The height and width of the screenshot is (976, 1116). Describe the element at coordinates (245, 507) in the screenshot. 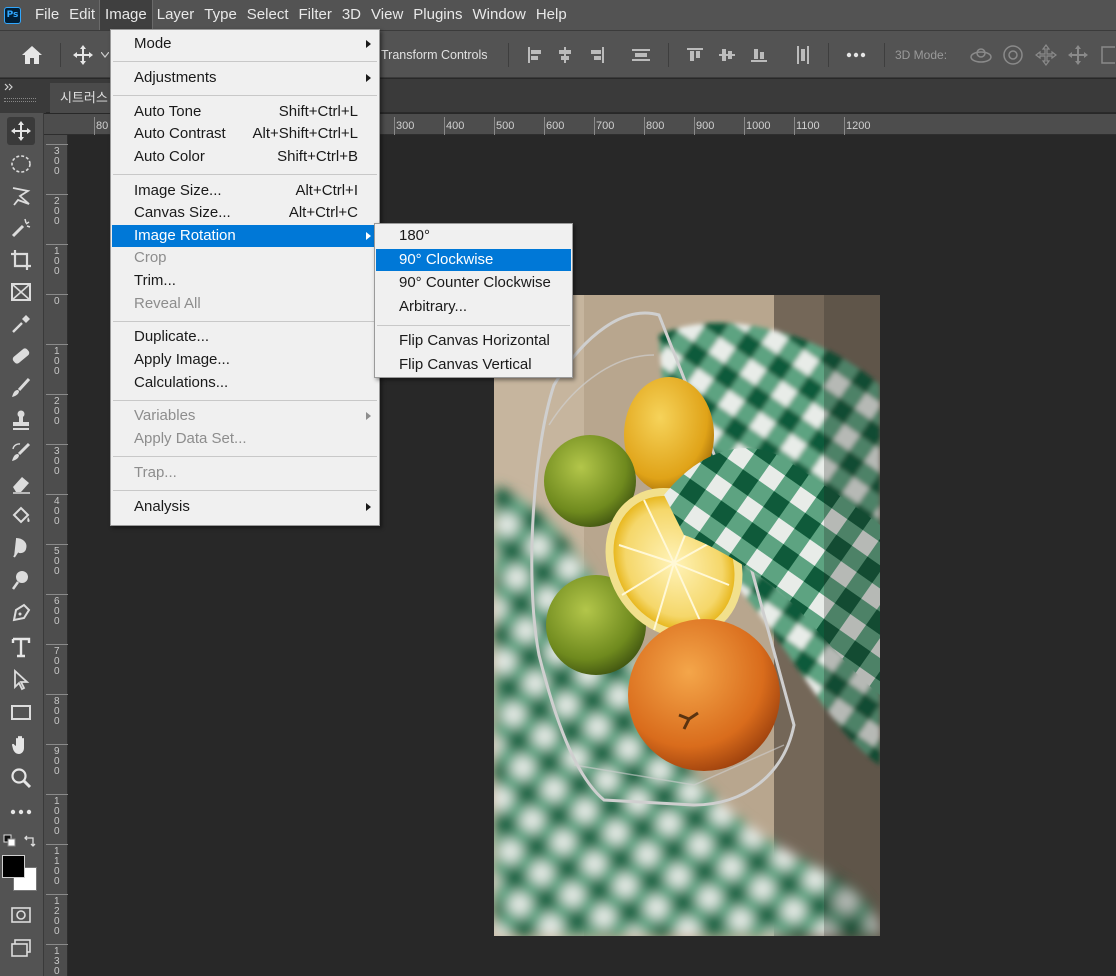

I see `menu-item-analysis: Analysis` at that location.